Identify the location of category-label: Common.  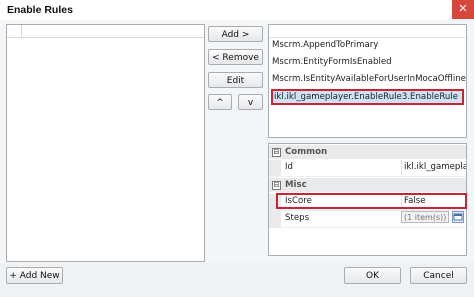
(306, 152).